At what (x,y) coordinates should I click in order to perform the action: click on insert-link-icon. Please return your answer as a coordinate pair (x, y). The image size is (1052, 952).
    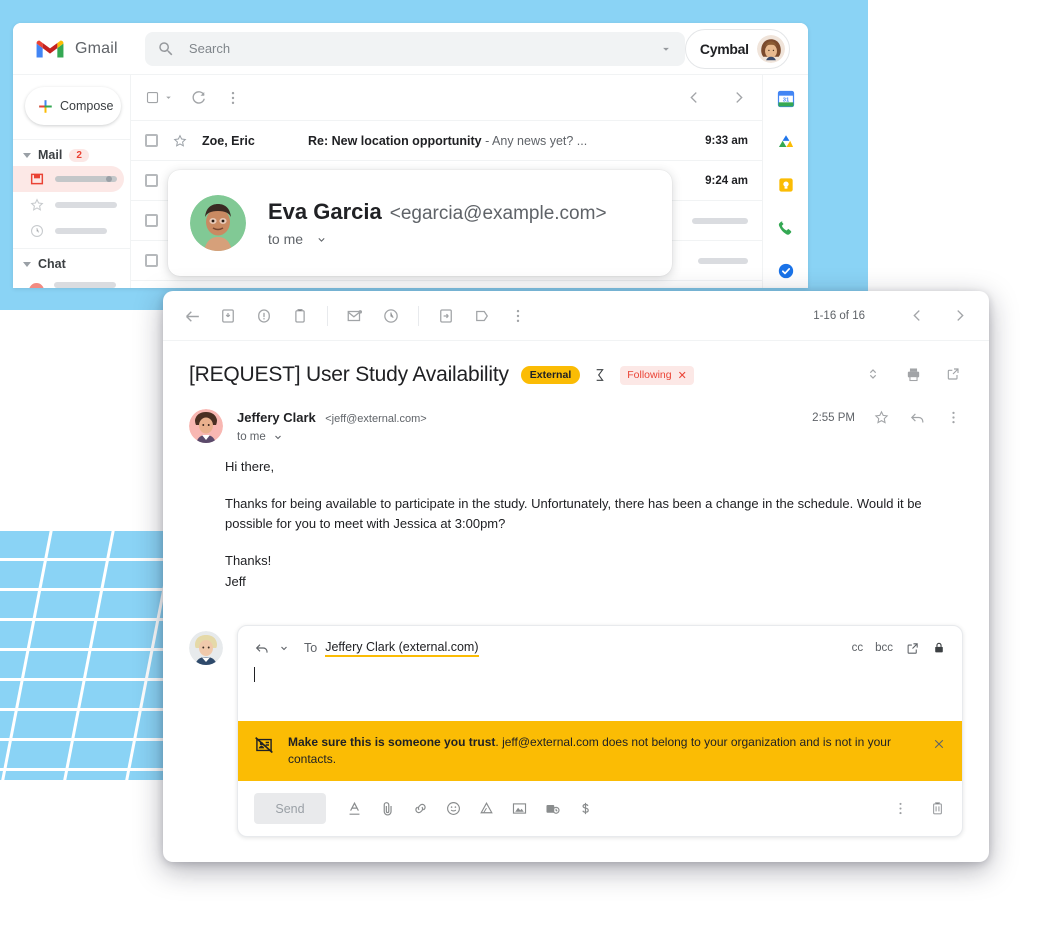
    Looking at the image, I should click on (420, 808).